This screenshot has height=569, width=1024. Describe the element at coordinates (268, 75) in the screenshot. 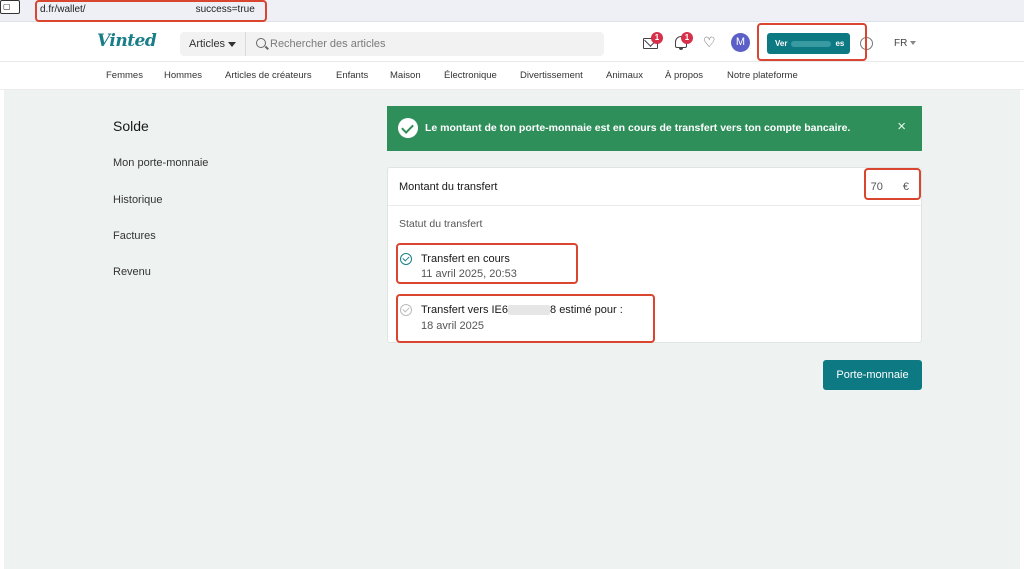

I see `nav-item-createurs: Articles de créateurs` at that location.